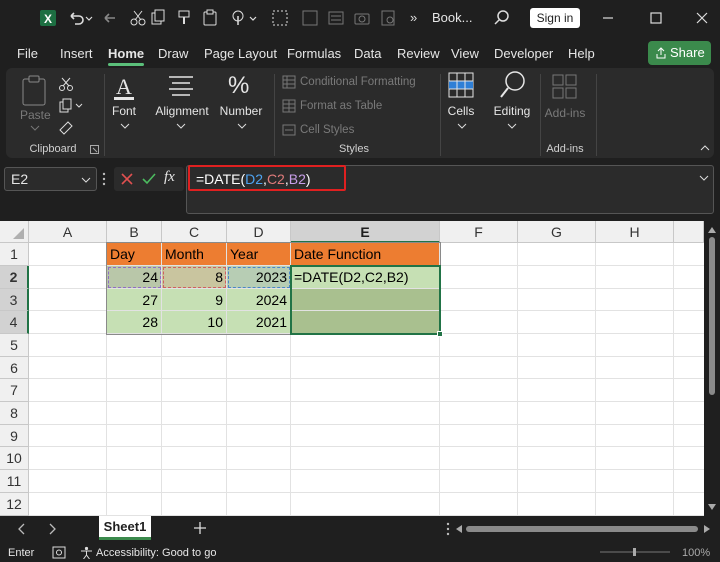 Image resolution: width=720 pixels, height=562 pixels. What do you see at coordinates (242, 126) in the screenshot?
I see `number-dropdown-icon` at bounding box center [242, 126].